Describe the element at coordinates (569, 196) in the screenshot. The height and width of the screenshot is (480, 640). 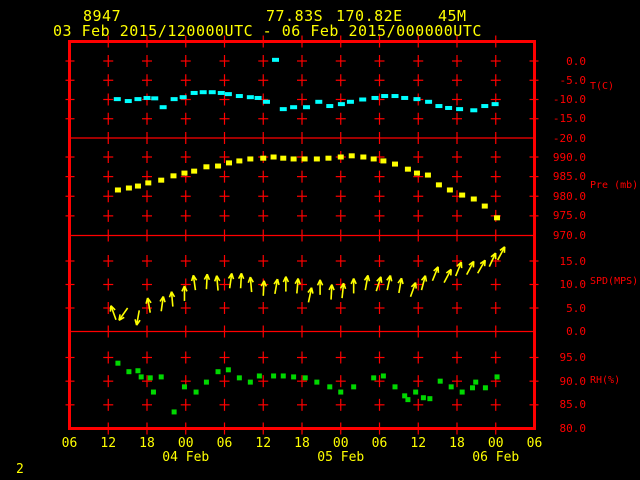
I see `y-axis-label-pressure: 980.0` at that location.